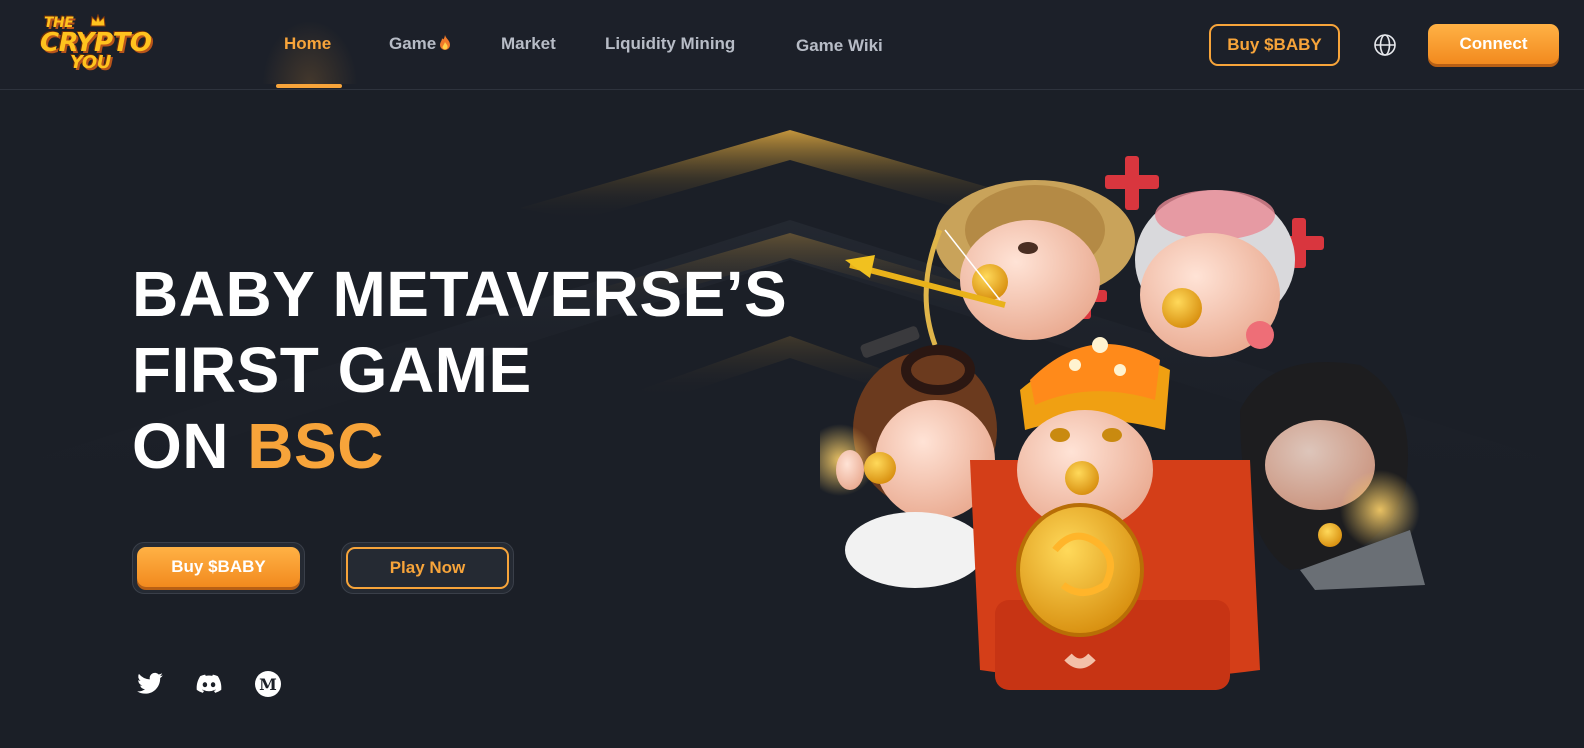 The width and height of the screenshot is (1584, 748). I want to click on the-crypto-you-logo: THE CRYPTO YOU, so click(96, 44).